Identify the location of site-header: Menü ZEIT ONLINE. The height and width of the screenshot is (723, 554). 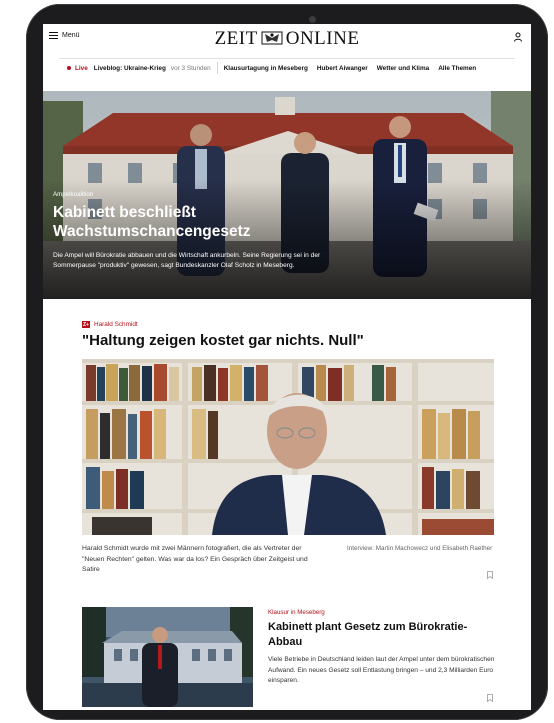
(287, 39).